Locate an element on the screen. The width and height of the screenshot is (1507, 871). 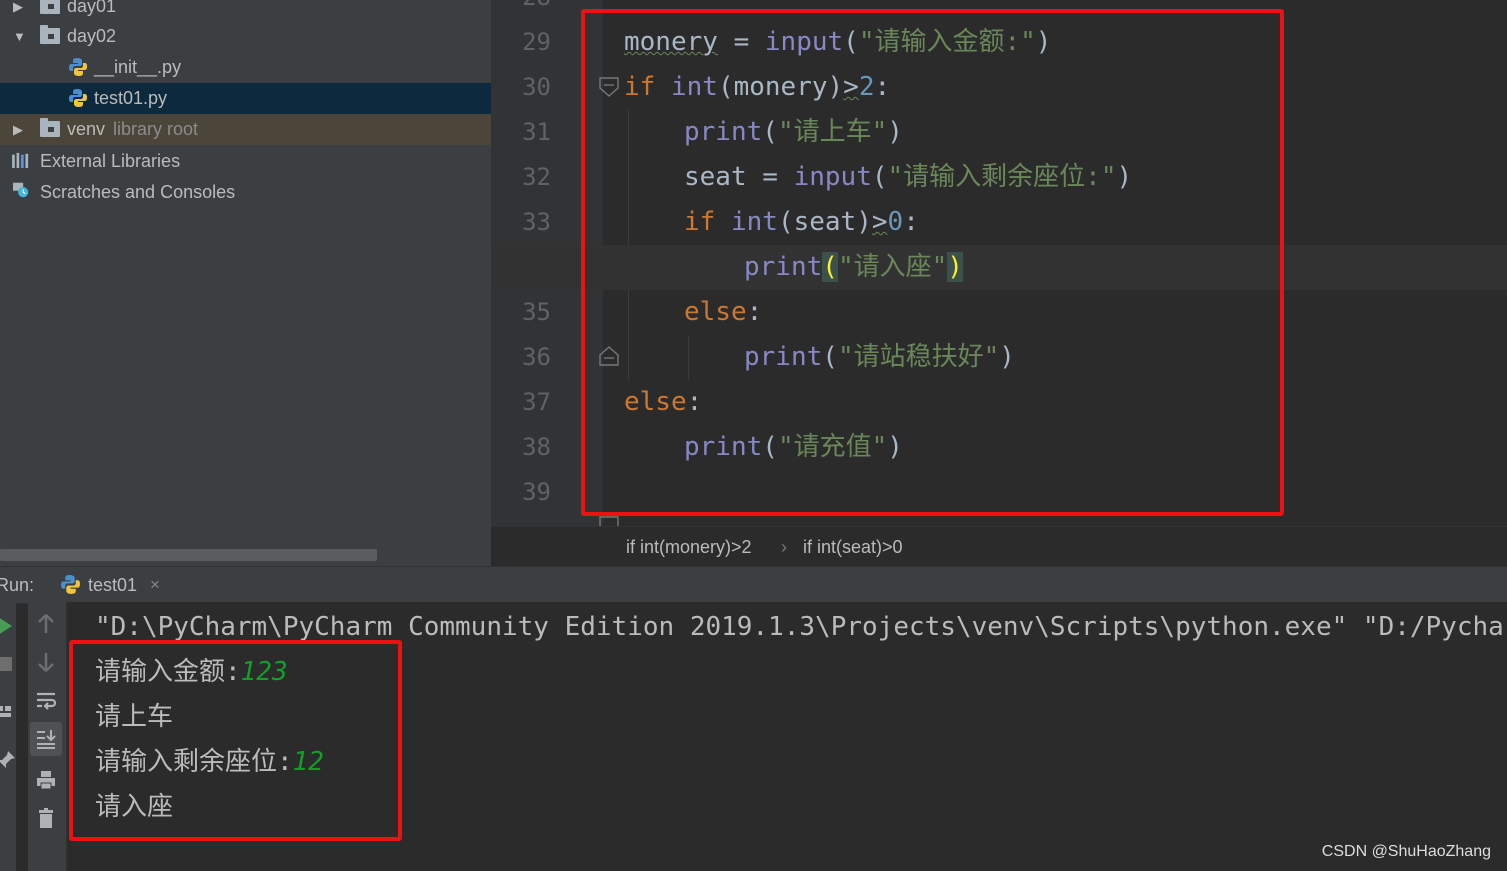
scratches-icon is located at coordinates (21, 190).